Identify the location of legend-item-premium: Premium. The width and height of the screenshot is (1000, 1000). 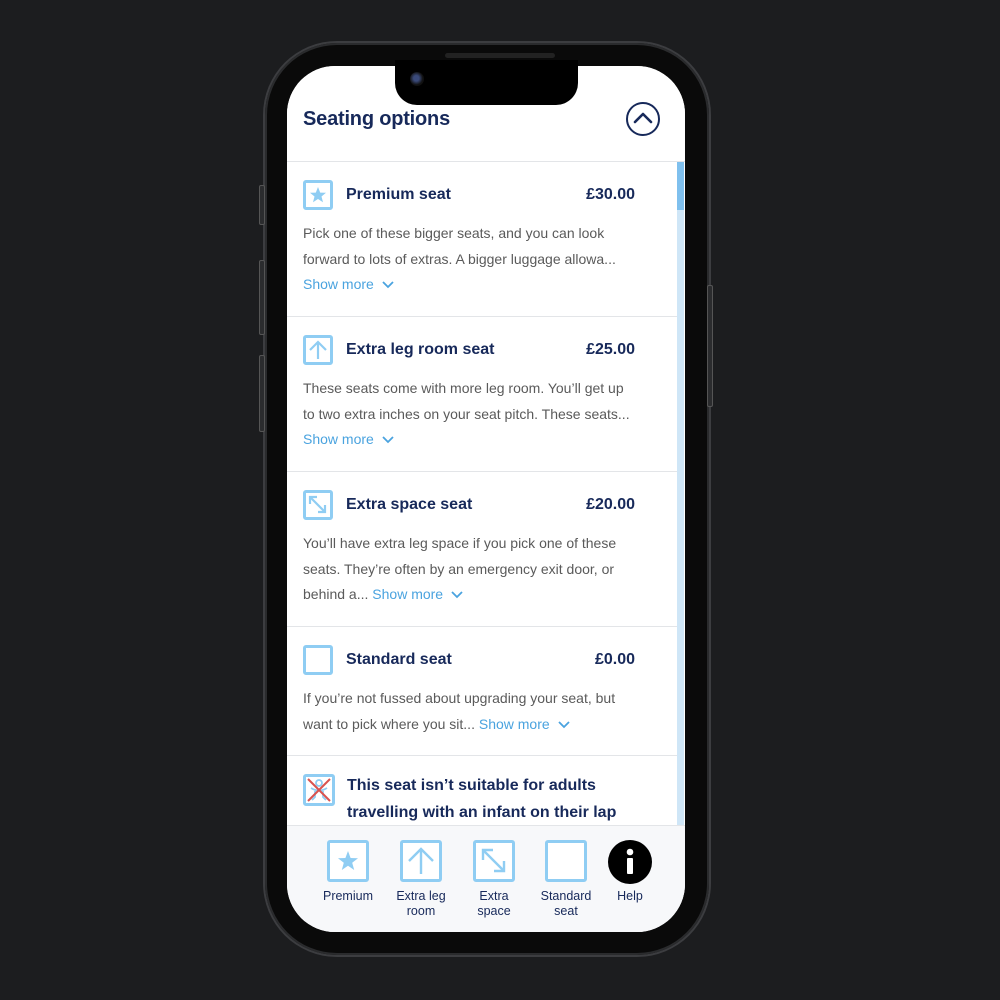
(348, 872).